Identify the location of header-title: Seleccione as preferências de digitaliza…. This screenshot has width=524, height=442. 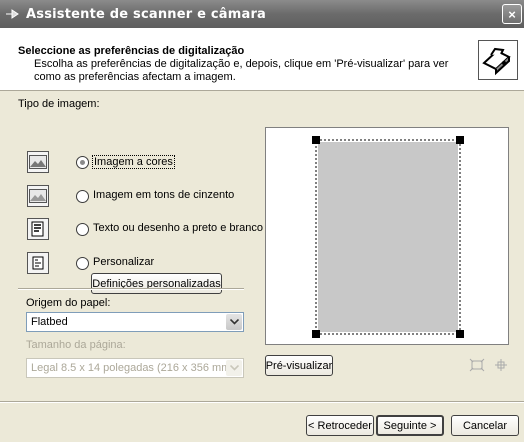
(131, 51).